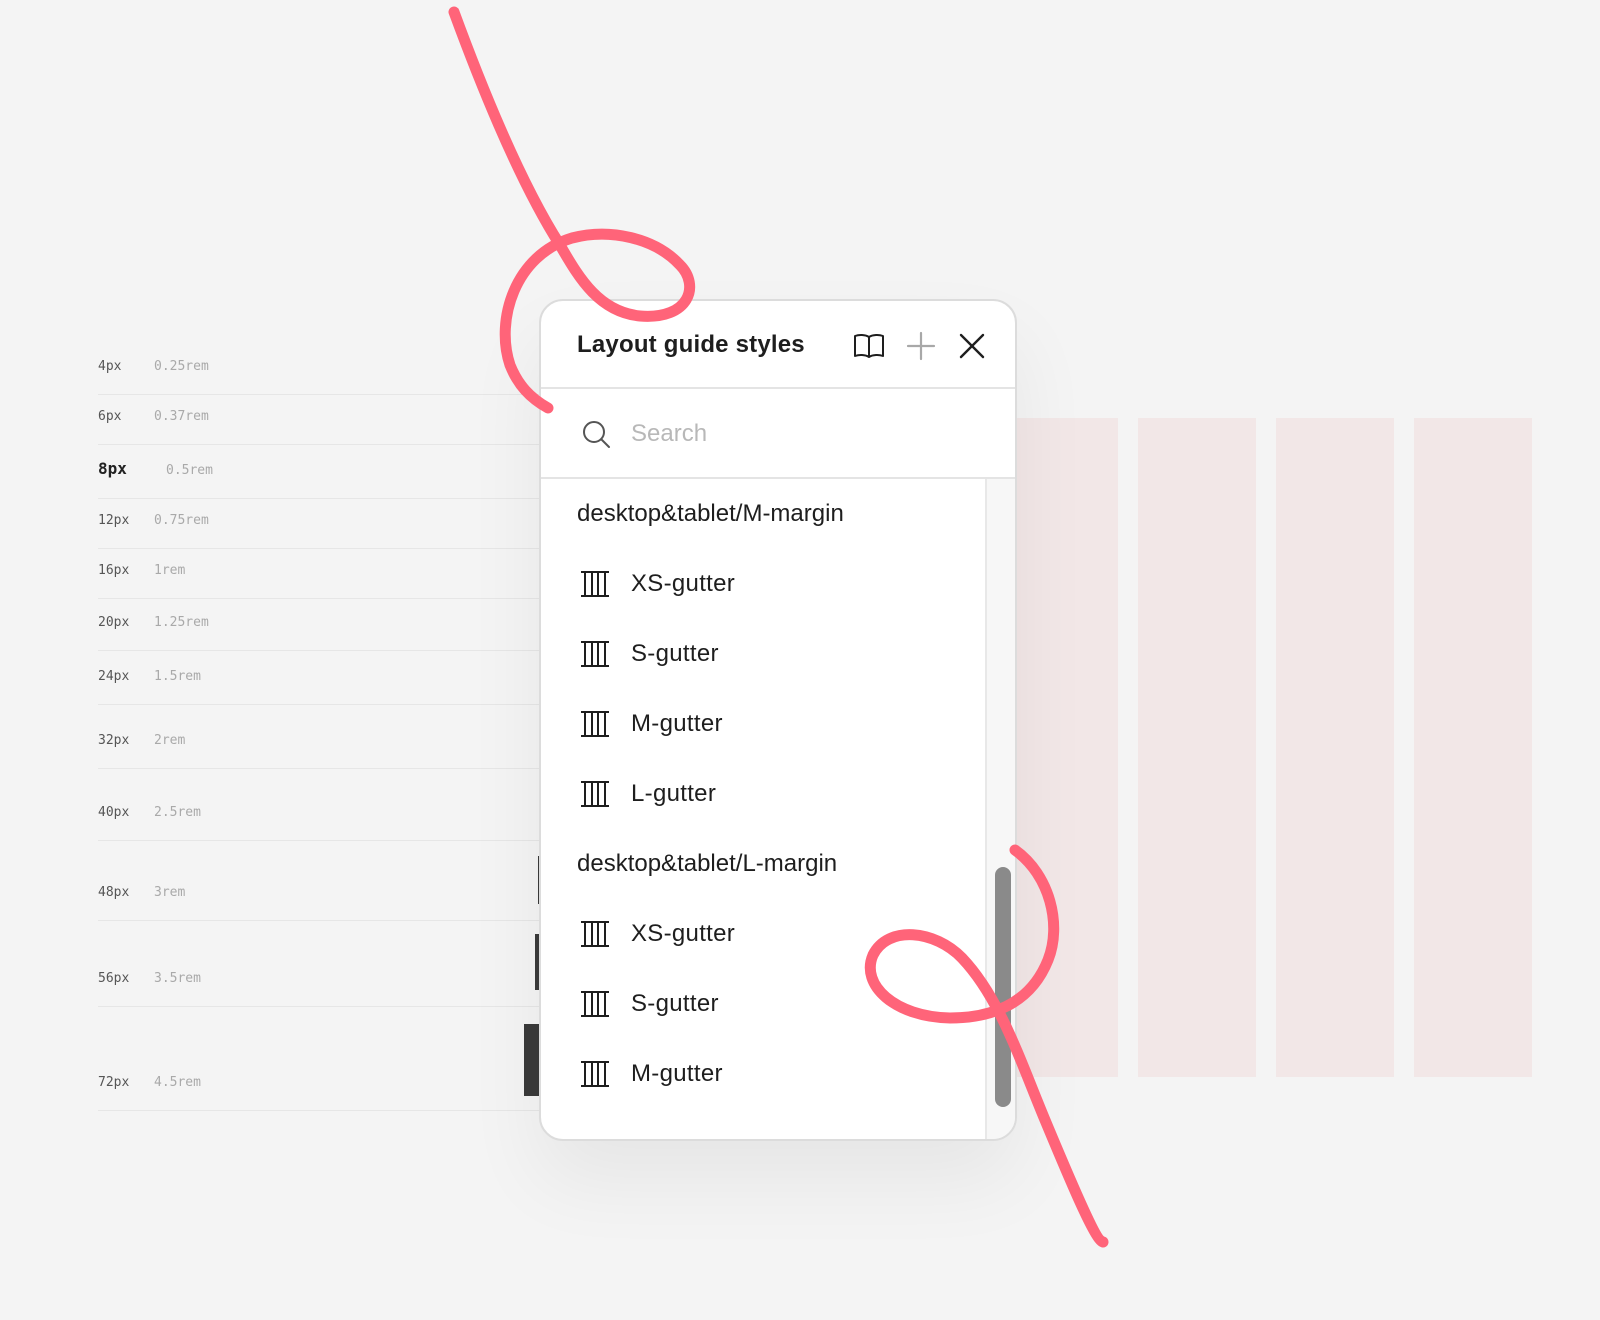 The height and width of the screenshot is (1320, 1600). Describe the element at coordinates (323, 737) in the screenshot. I see `spacing-scale-row: 32px 2rem` at that location.